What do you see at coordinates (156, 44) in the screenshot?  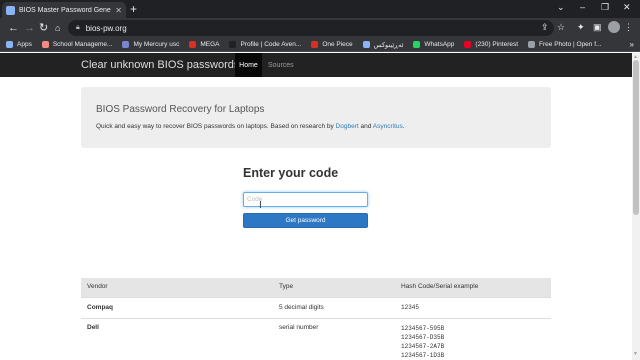 I see `bookmark-label: My Mercury usc` at bounding box center [156, 44].